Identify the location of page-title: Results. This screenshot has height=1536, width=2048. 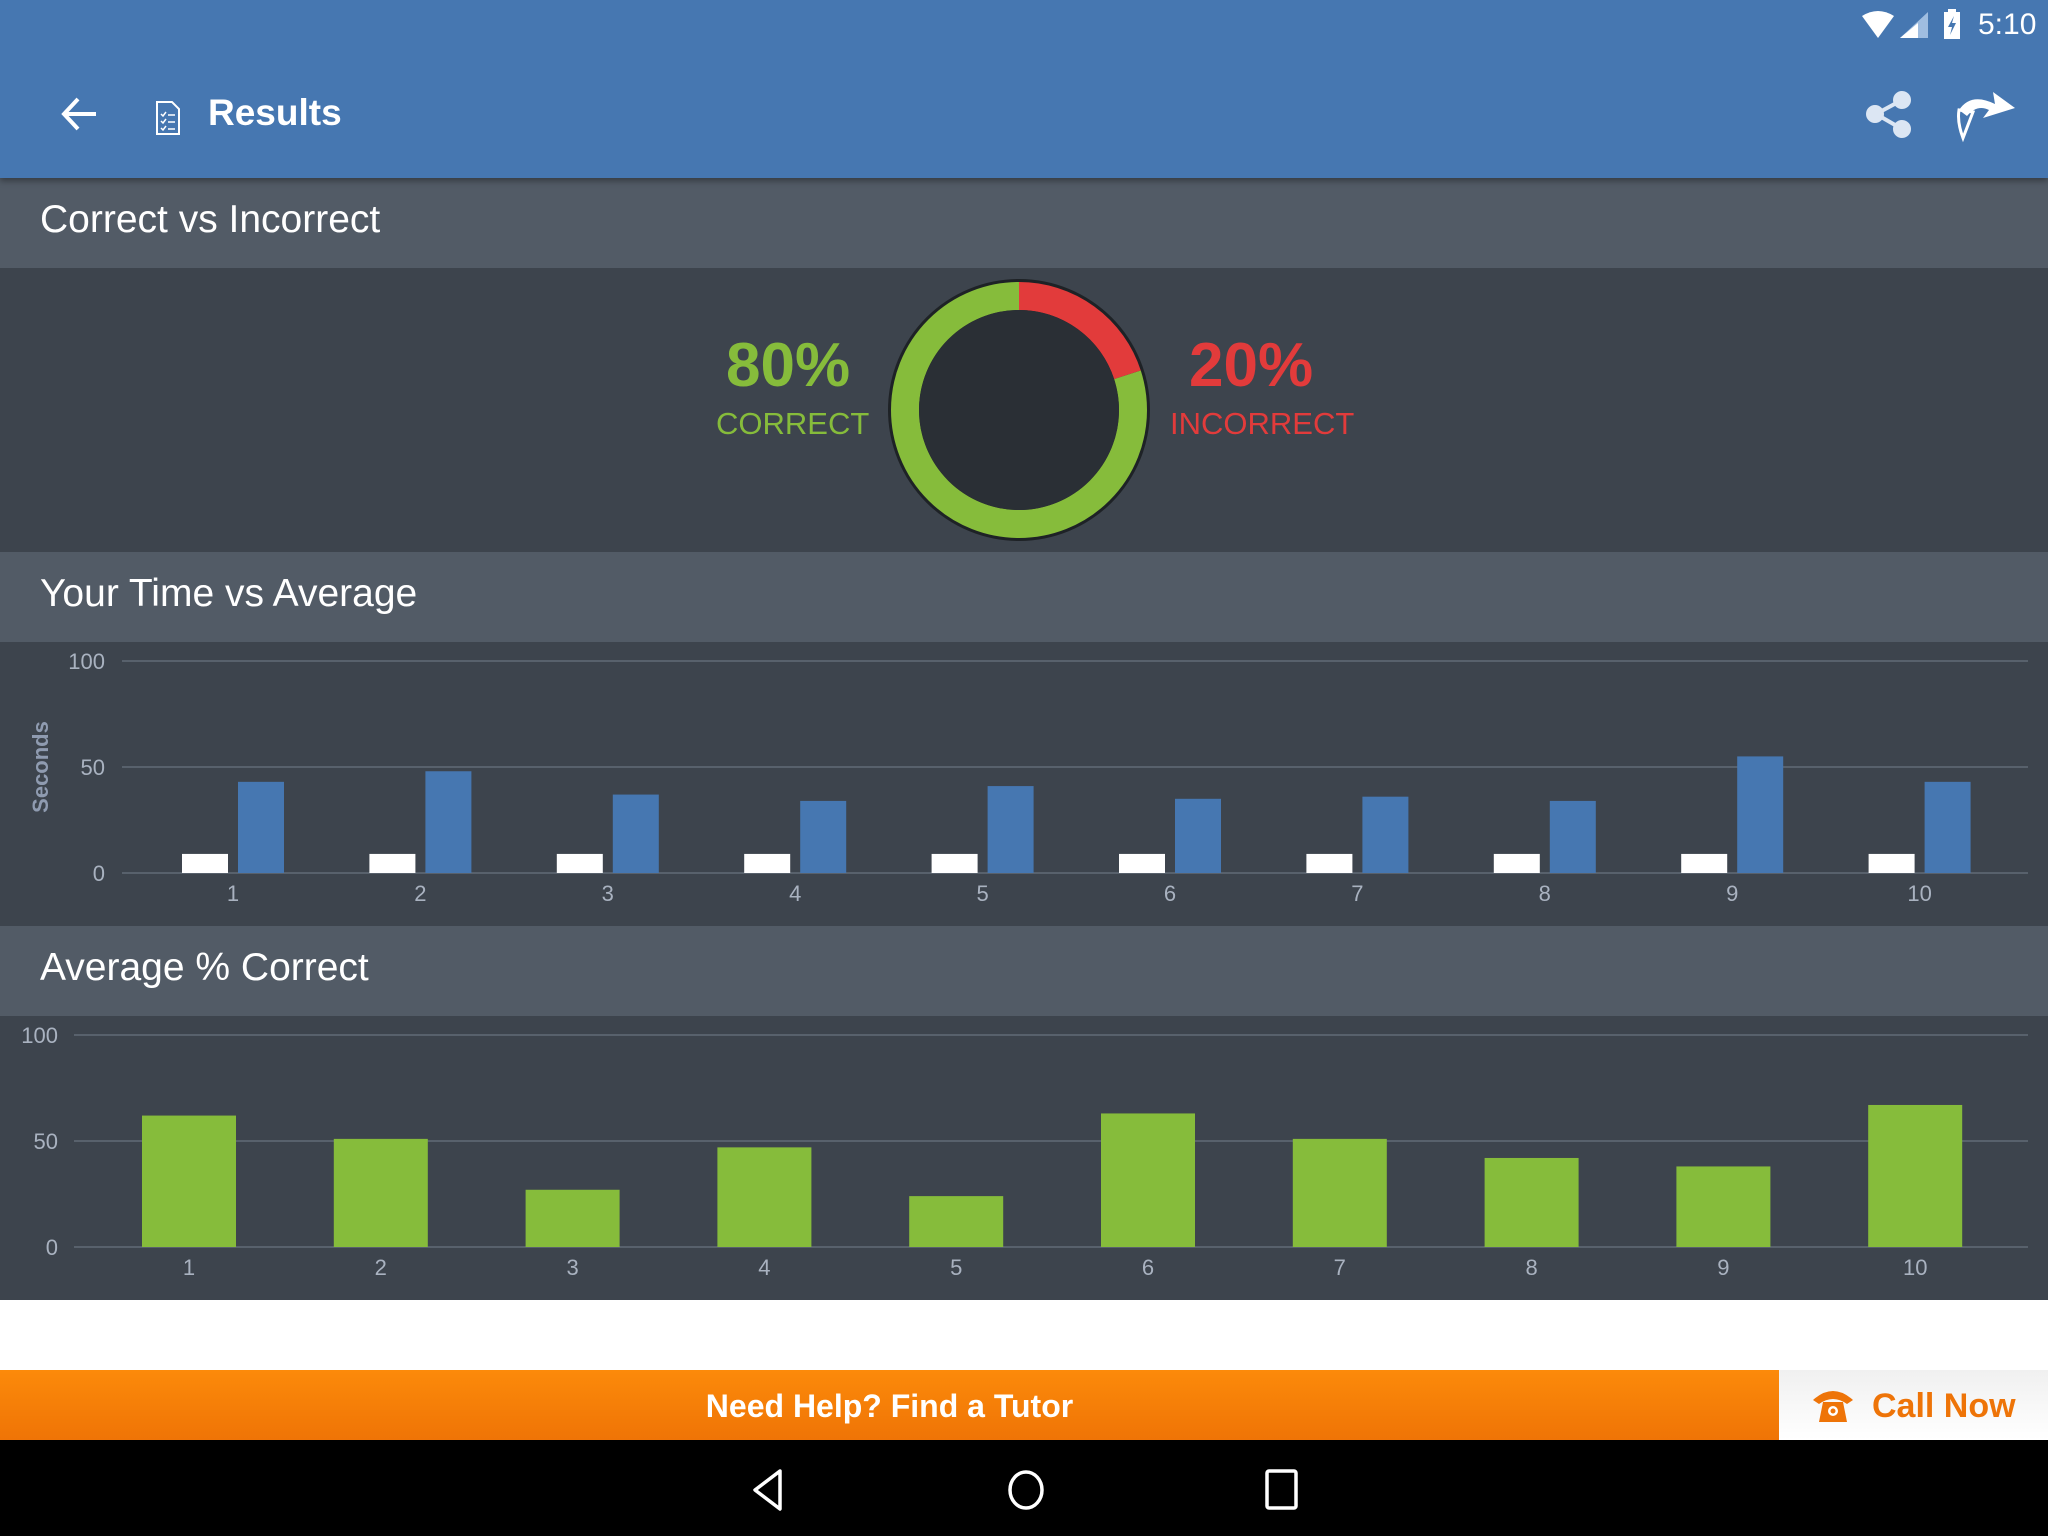
(275, 112).